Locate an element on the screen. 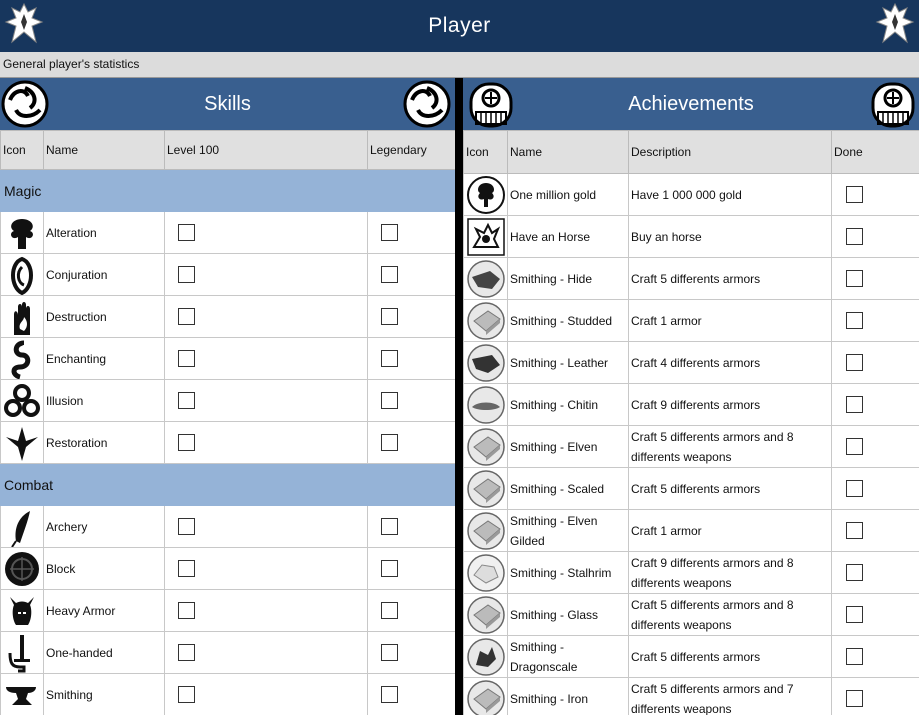  skill-name: Heavy Armor is located at coordinates (104, 610).